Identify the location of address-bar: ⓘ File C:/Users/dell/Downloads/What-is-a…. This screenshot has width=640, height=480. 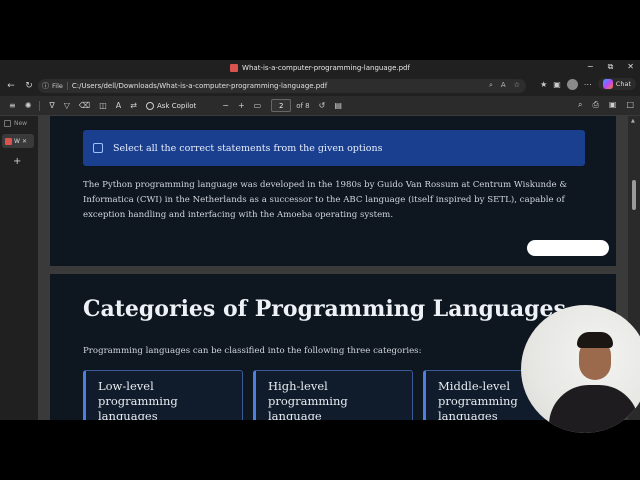
(282, 86).